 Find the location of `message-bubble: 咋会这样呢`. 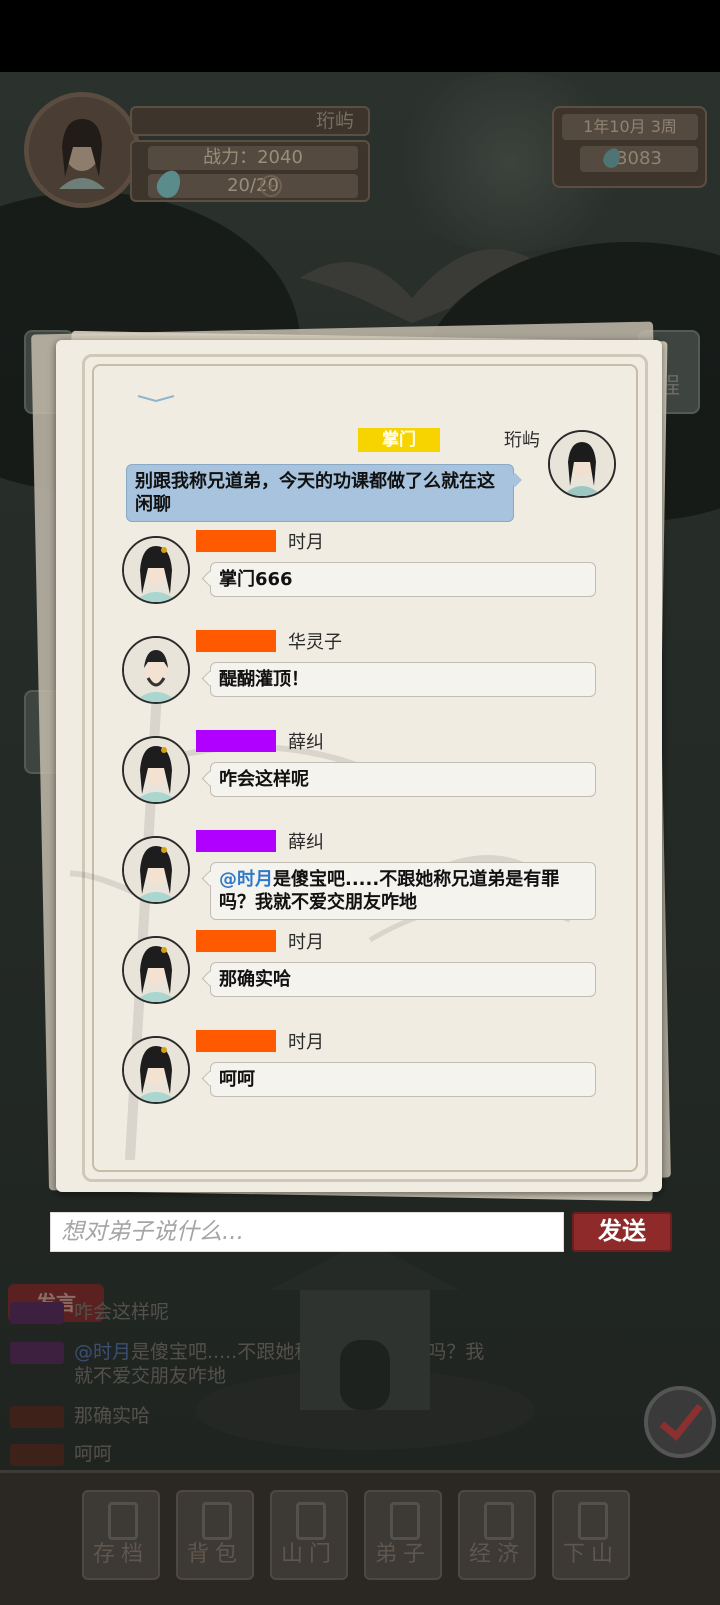

message-bubble: 咋会这样呢 is located at coordinates (403, 779).